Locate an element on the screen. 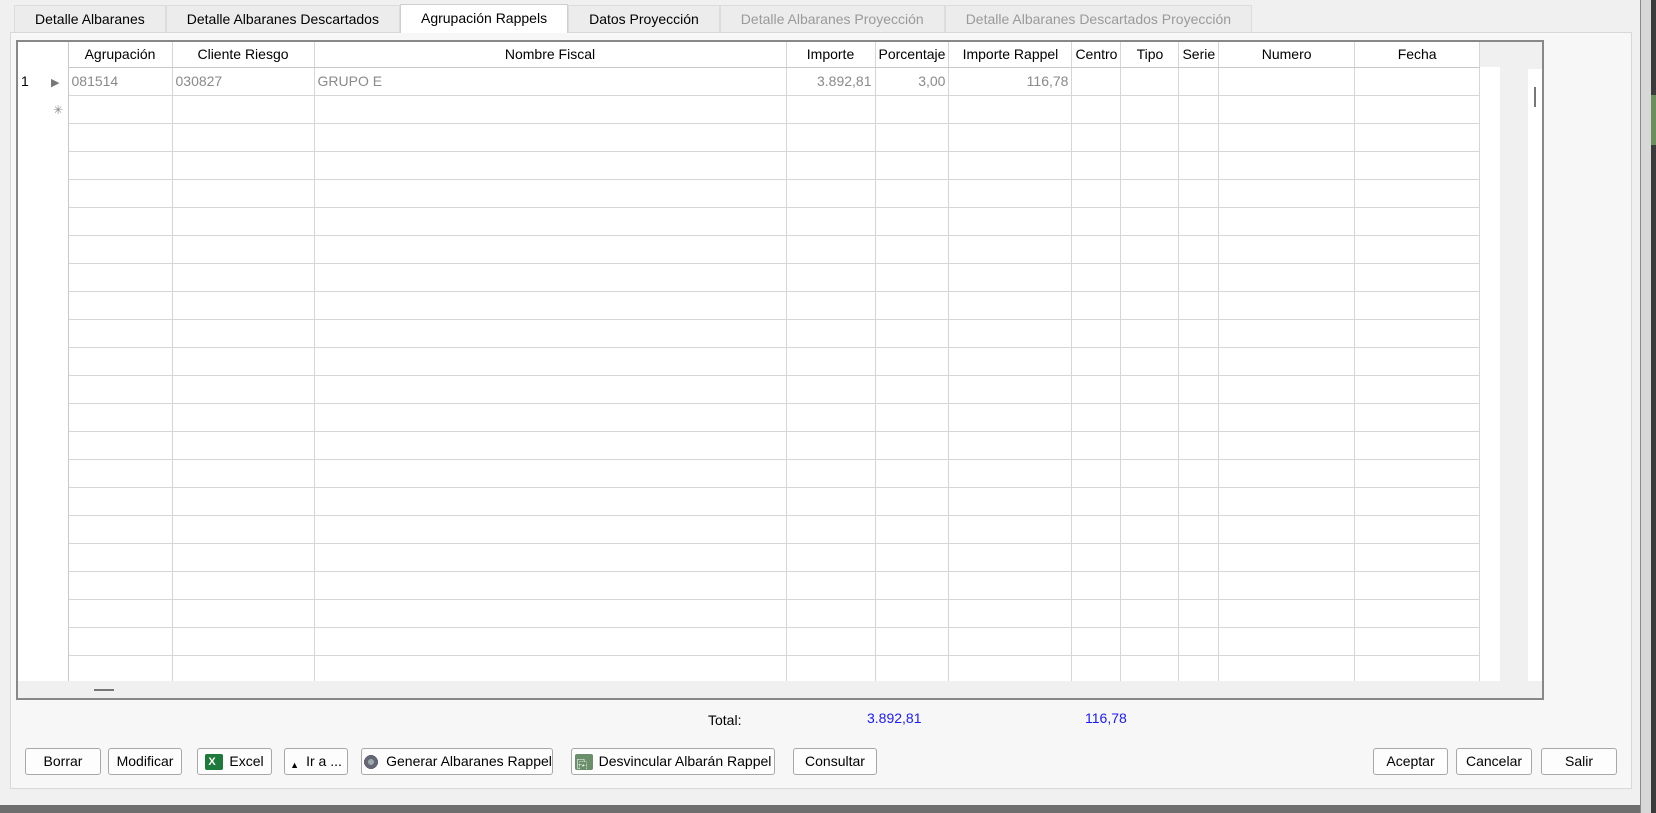  desvincular-albaran-rappel-button: Desvincular Albarán Rappel is located at coordinates (673, 762).